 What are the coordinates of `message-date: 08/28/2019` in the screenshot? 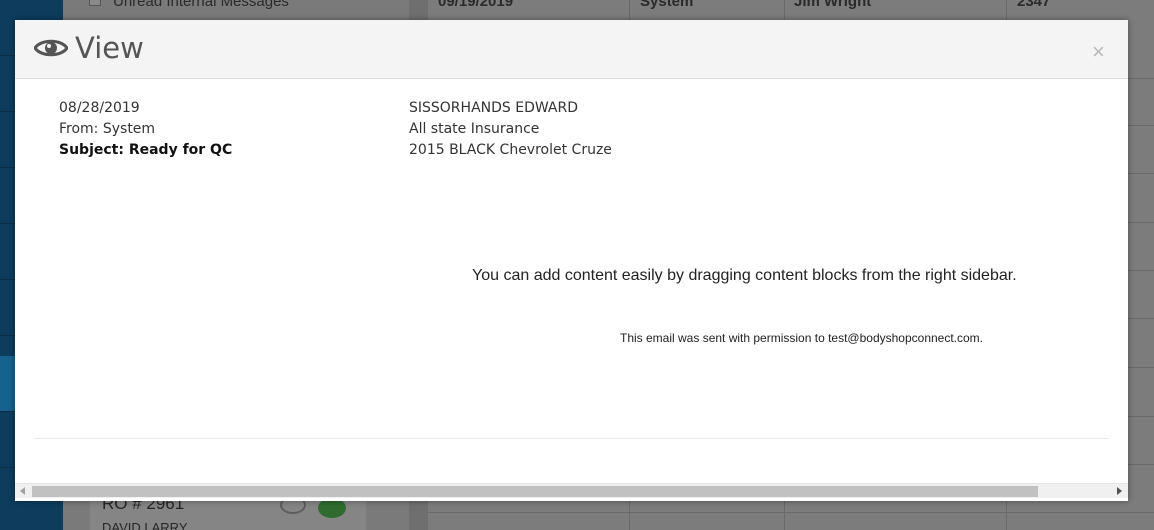 It's located at (99, 108).